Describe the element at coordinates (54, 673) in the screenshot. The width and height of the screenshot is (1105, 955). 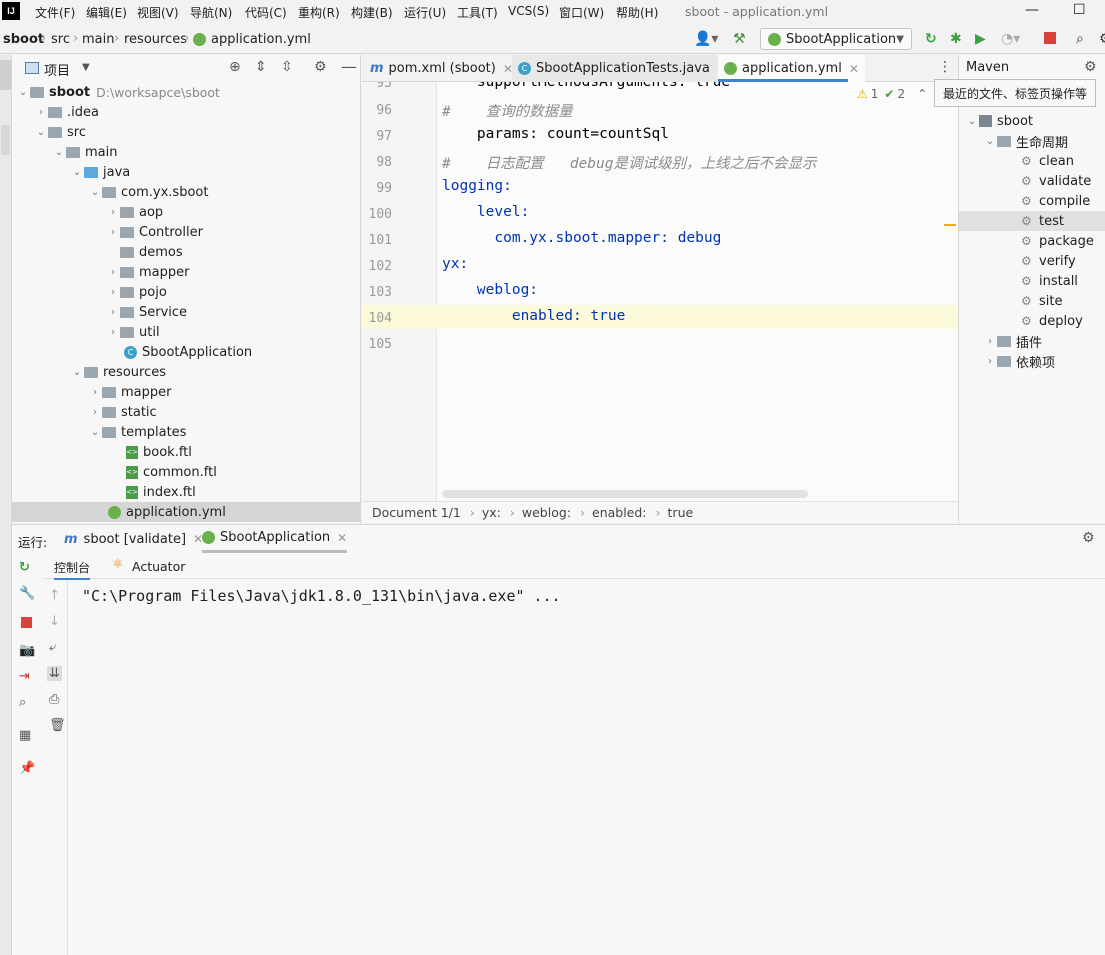
I see `scroll-to-end-icon: ⇊` at that location.